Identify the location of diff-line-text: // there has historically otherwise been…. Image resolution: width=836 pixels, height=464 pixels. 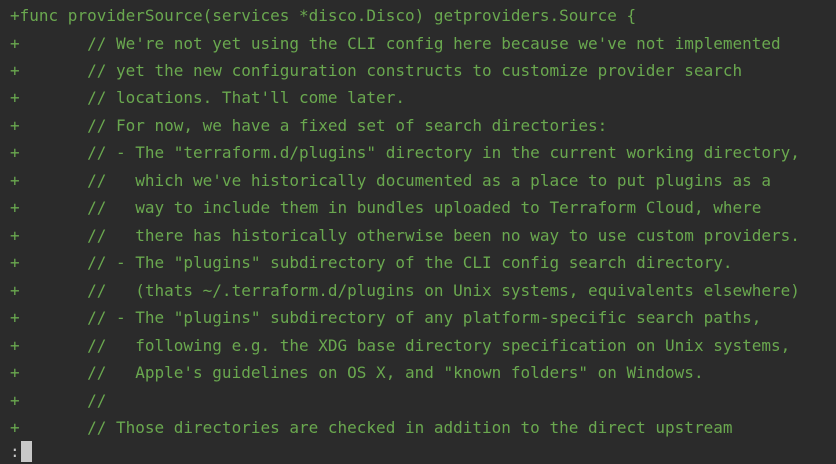
(409, 235).